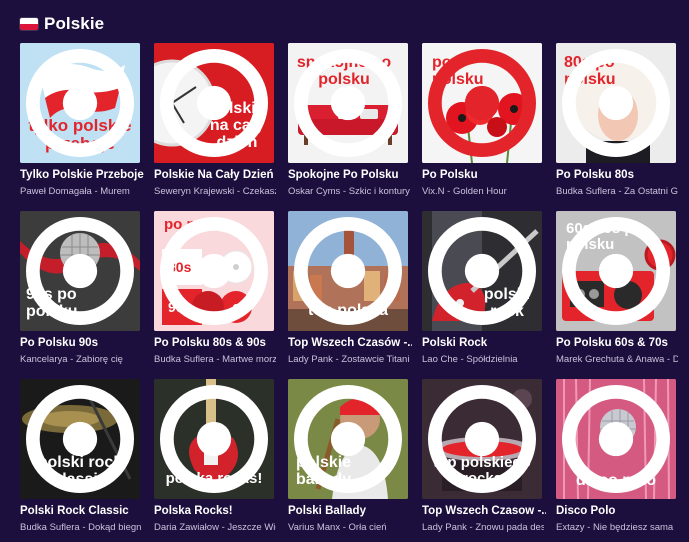 This screenshot has height=542, width=689. What do you see at coordinates (216, 175) in the screenshot?
I see `playlist-title: Polskie Na Cały Dzień` at bounding box center [216, 175].